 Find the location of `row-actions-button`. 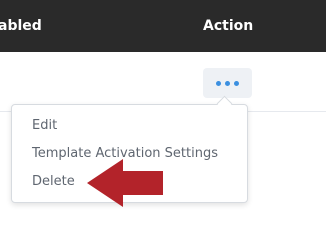

row-actions-button is located at coordinates (227, 83).